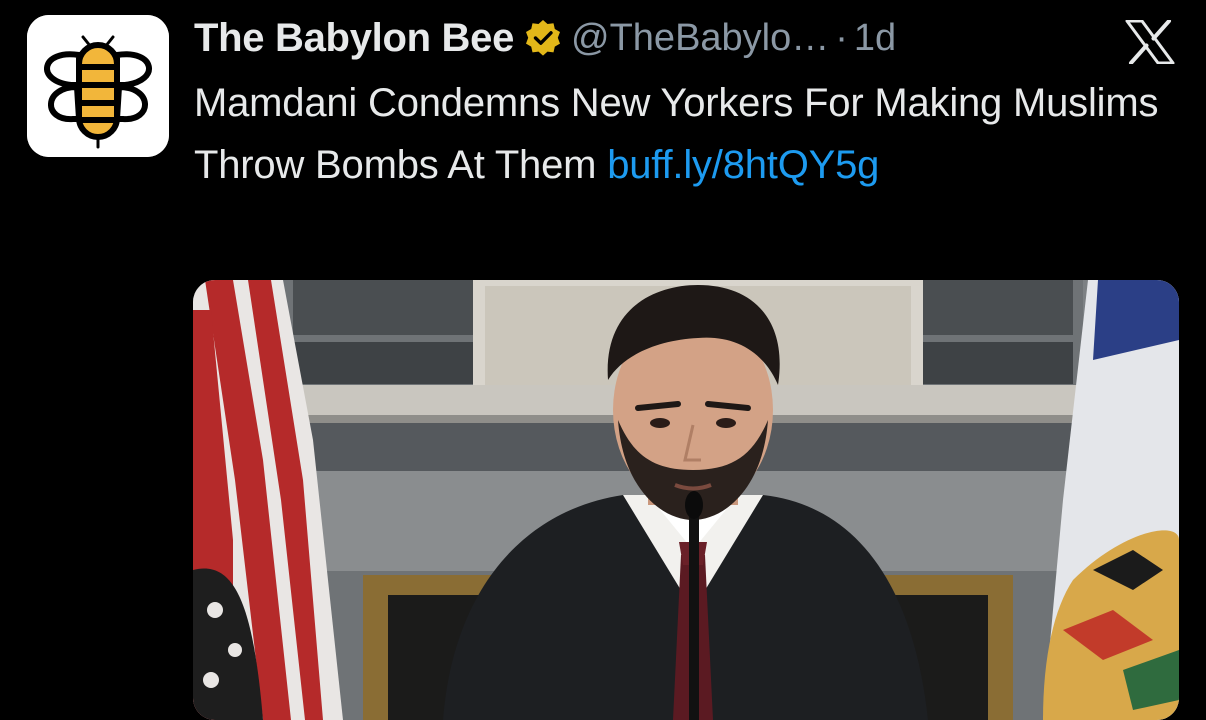  What do you see at coordinates (875, 38) in the screenshot?
I see `timestamp: 1d` at bounding box center [875, 38].